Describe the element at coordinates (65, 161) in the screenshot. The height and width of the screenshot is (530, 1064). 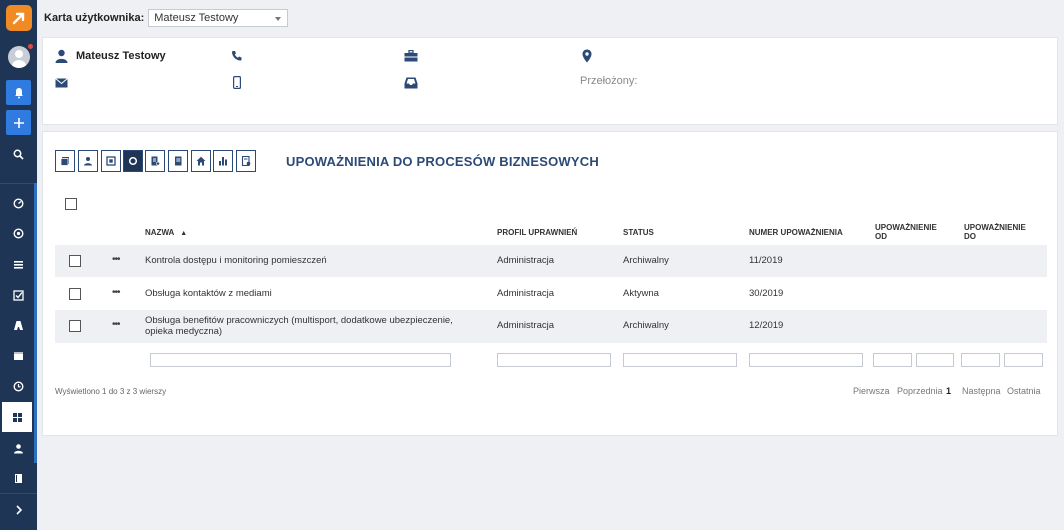
I see `tab-documents` at that location.